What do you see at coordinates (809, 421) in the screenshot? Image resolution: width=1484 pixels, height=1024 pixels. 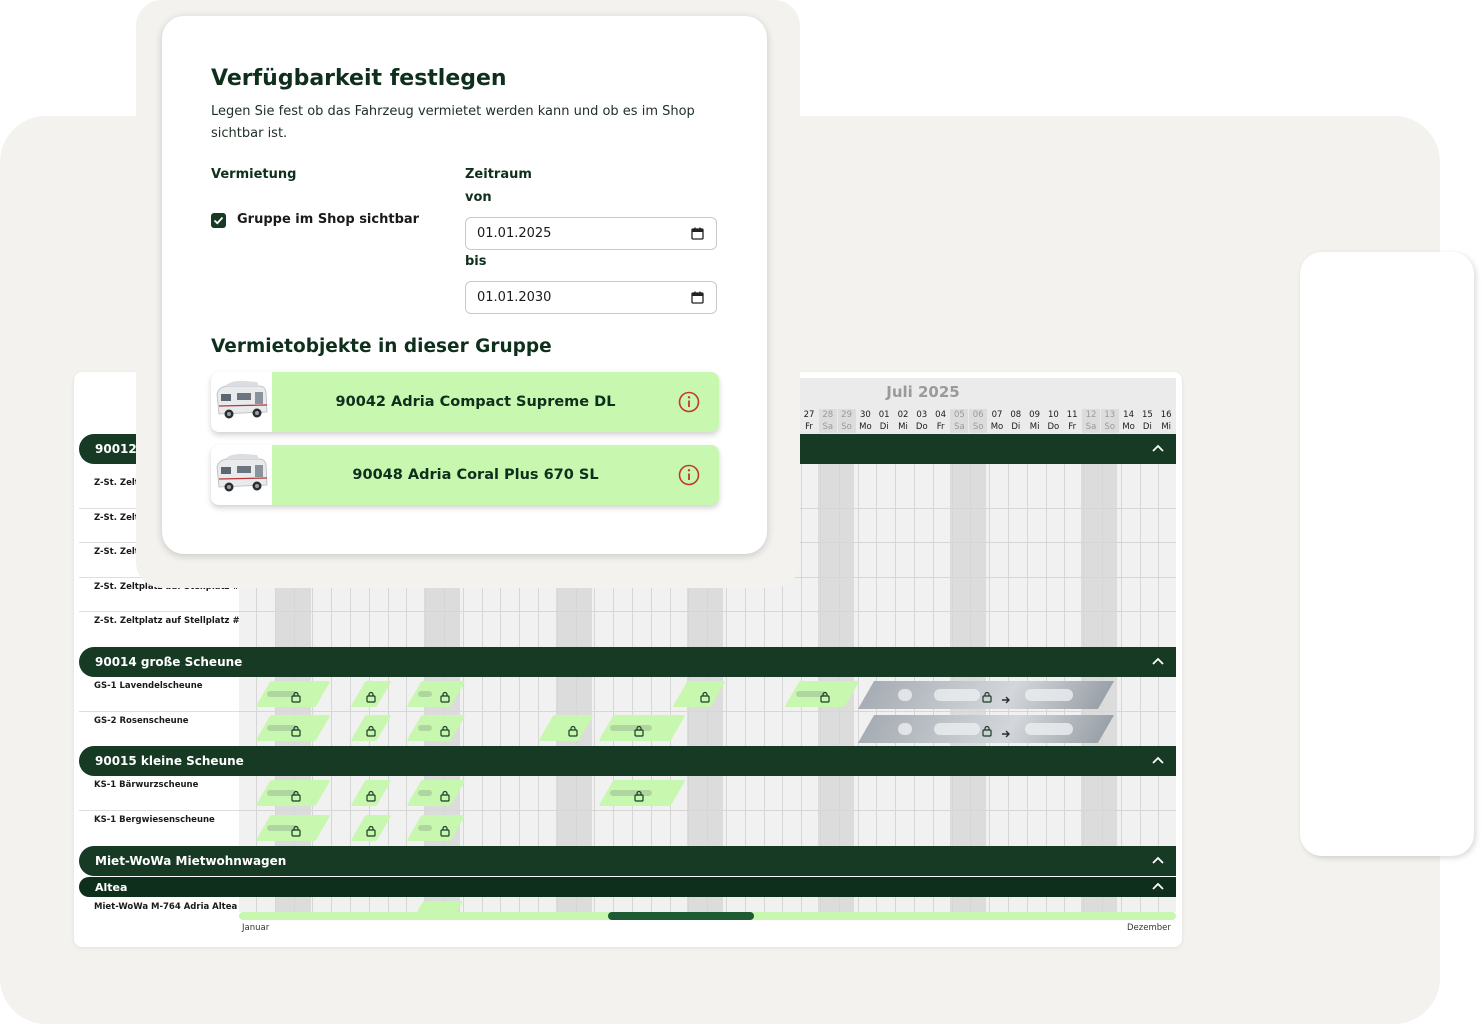 I see `day-header: 27 Fr` at bounding box center [809, 421].